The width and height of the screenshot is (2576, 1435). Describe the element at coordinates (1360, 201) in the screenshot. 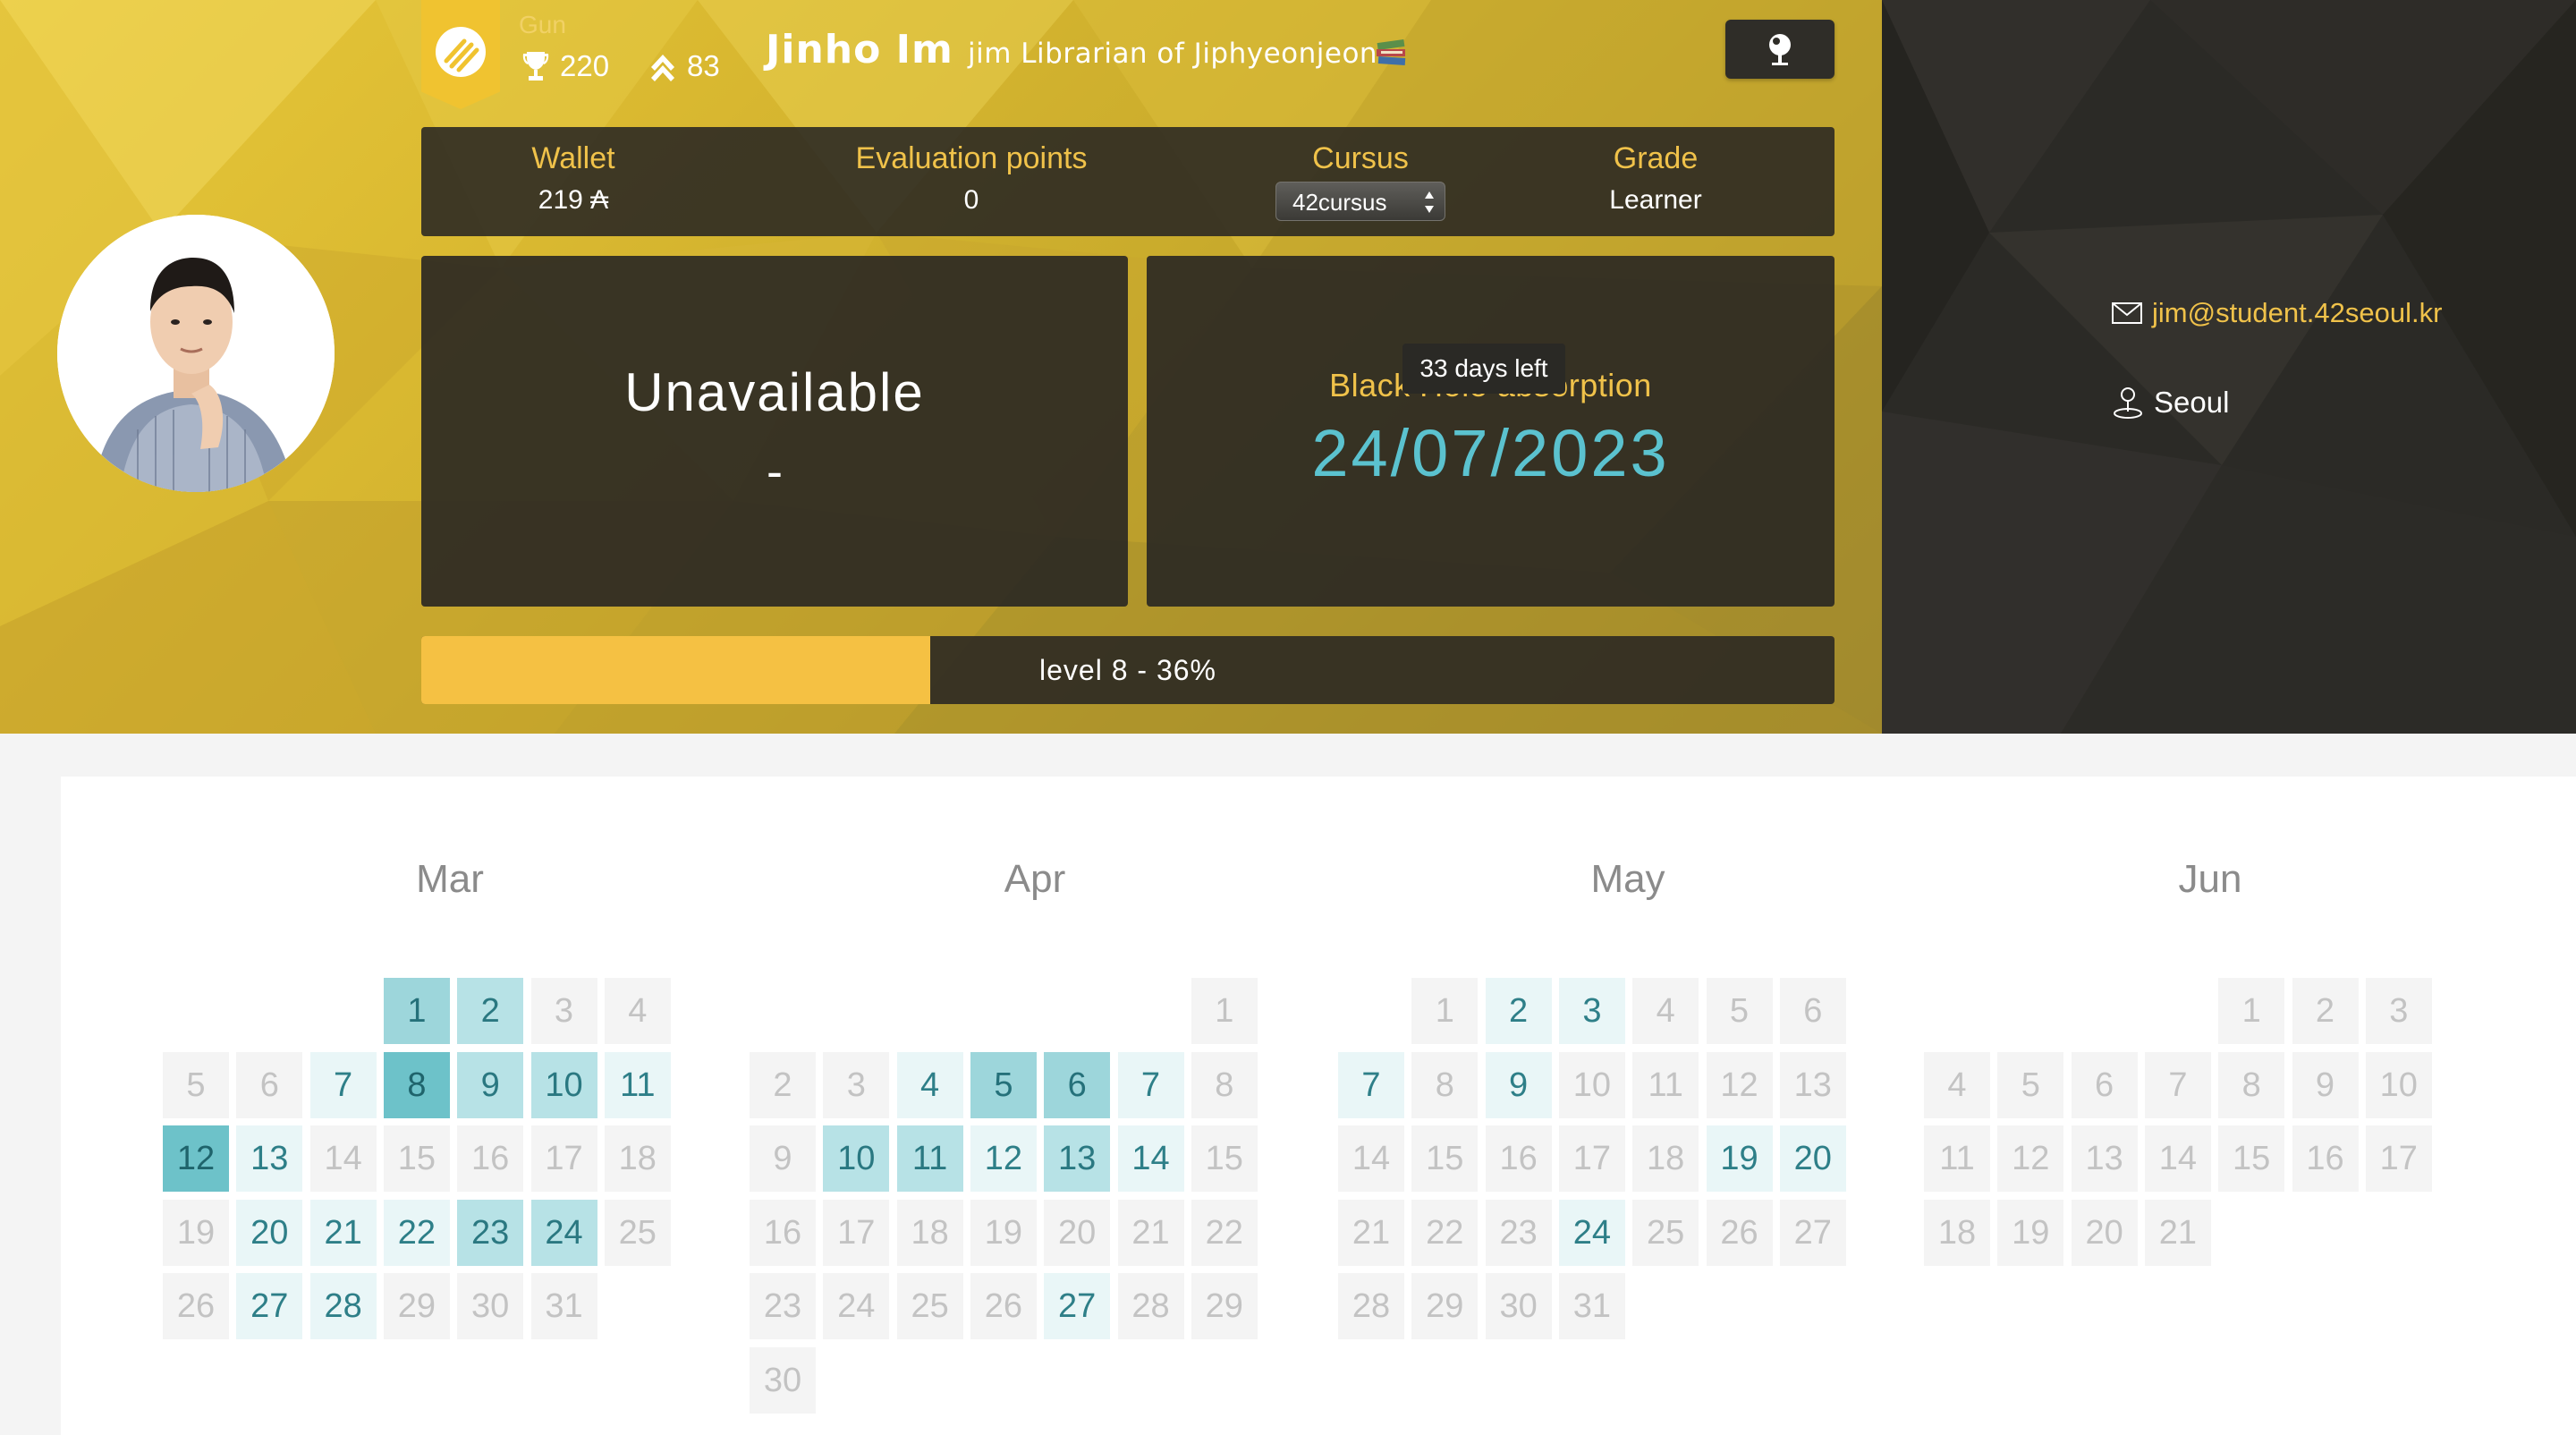

I see `cursus-select: 42cursus` at that location.